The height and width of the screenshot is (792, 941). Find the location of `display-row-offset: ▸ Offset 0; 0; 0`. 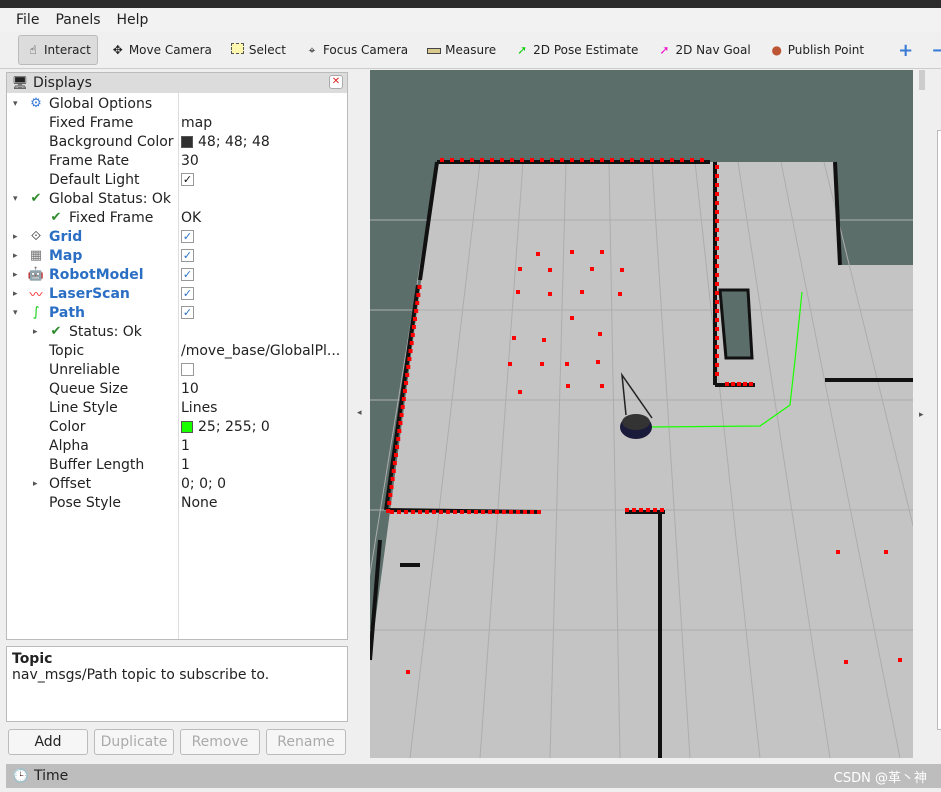

display-row-offset: ▸ Offset 0; 0; 0 is located at coordinates (177, 483).